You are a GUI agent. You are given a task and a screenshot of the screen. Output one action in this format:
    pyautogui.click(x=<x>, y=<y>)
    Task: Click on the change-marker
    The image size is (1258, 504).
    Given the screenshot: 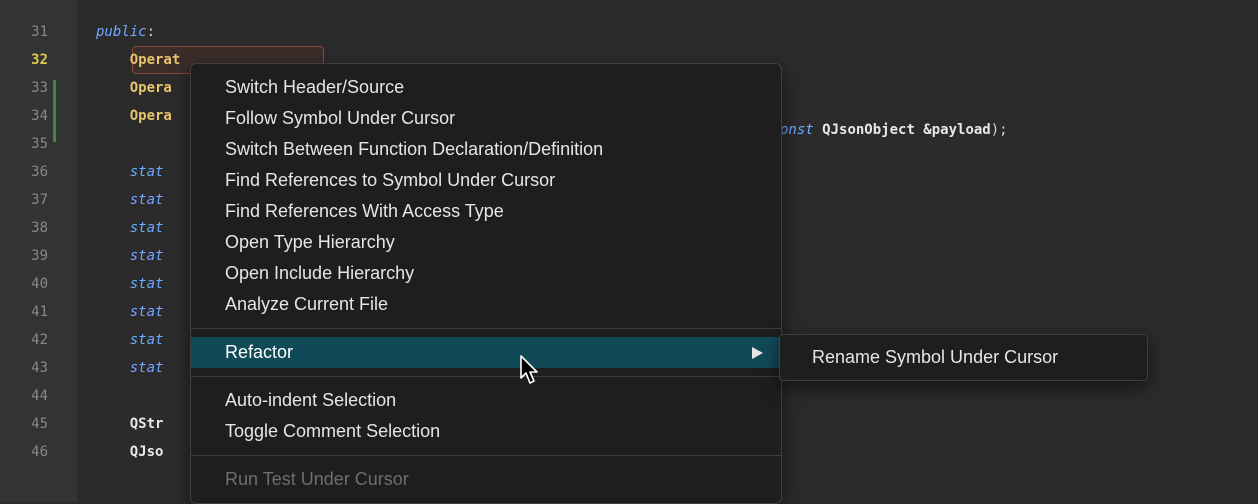 What is the action you would take?
    pyautogui.click(x=54, y=111)
    